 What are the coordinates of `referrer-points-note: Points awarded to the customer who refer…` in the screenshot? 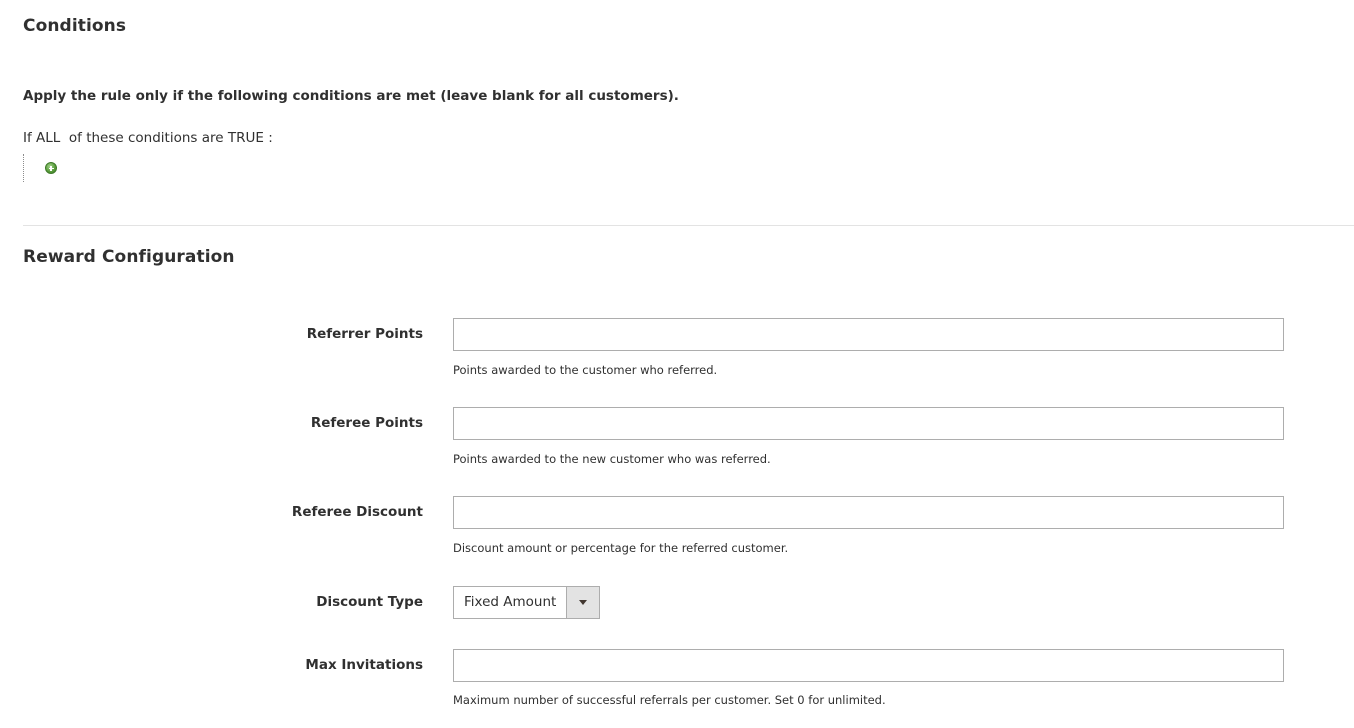 It's located at (585, 370).